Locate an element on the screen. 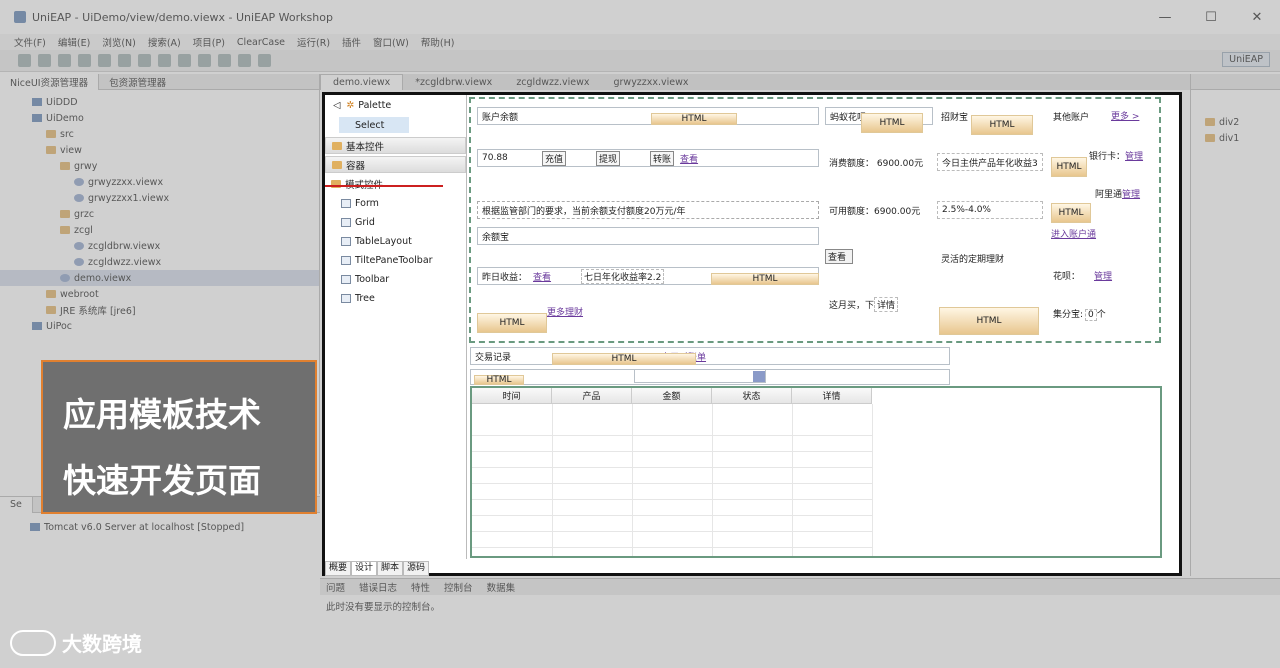 Image resolution: width=1280 pixels, height=668 pixels. tab-error-log: 错误日志 is located at coordinates (378, 587).